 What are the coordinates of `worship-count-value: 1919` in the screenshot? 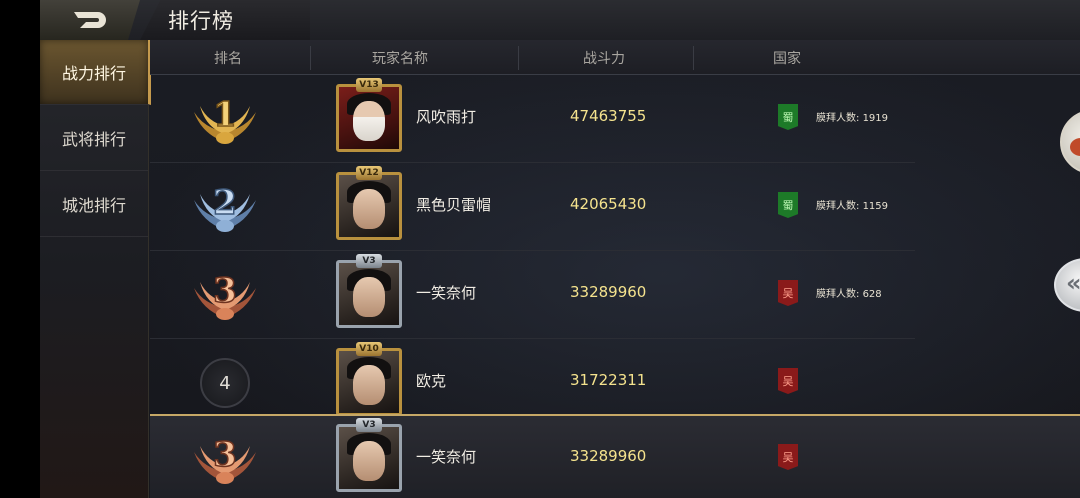 It's located at (875, 118).